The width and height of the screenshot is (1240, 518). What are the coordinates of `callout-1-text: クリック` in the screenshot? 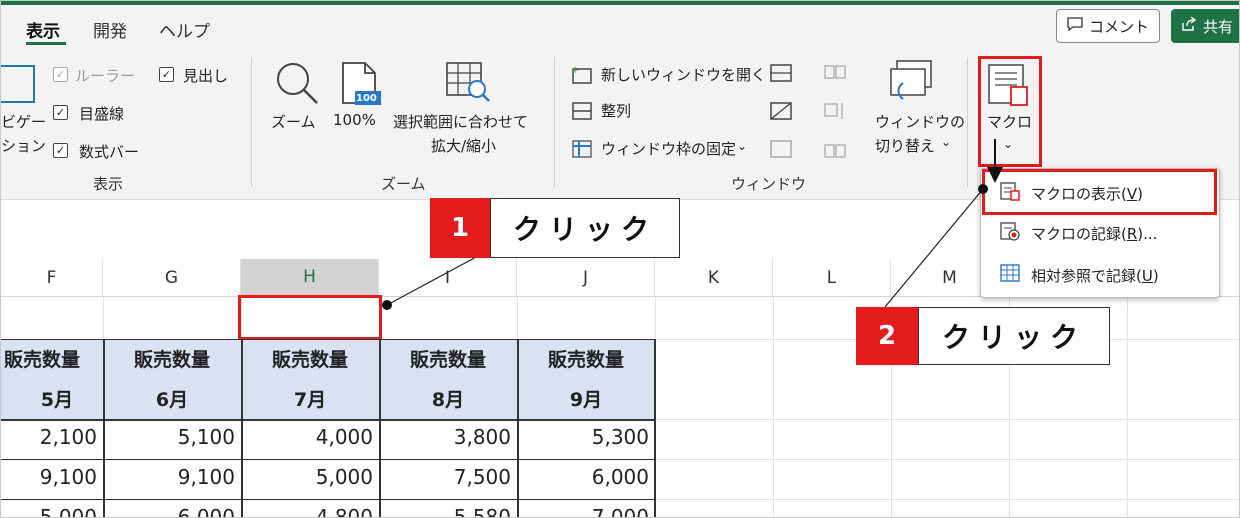 It's located at (585, 228).